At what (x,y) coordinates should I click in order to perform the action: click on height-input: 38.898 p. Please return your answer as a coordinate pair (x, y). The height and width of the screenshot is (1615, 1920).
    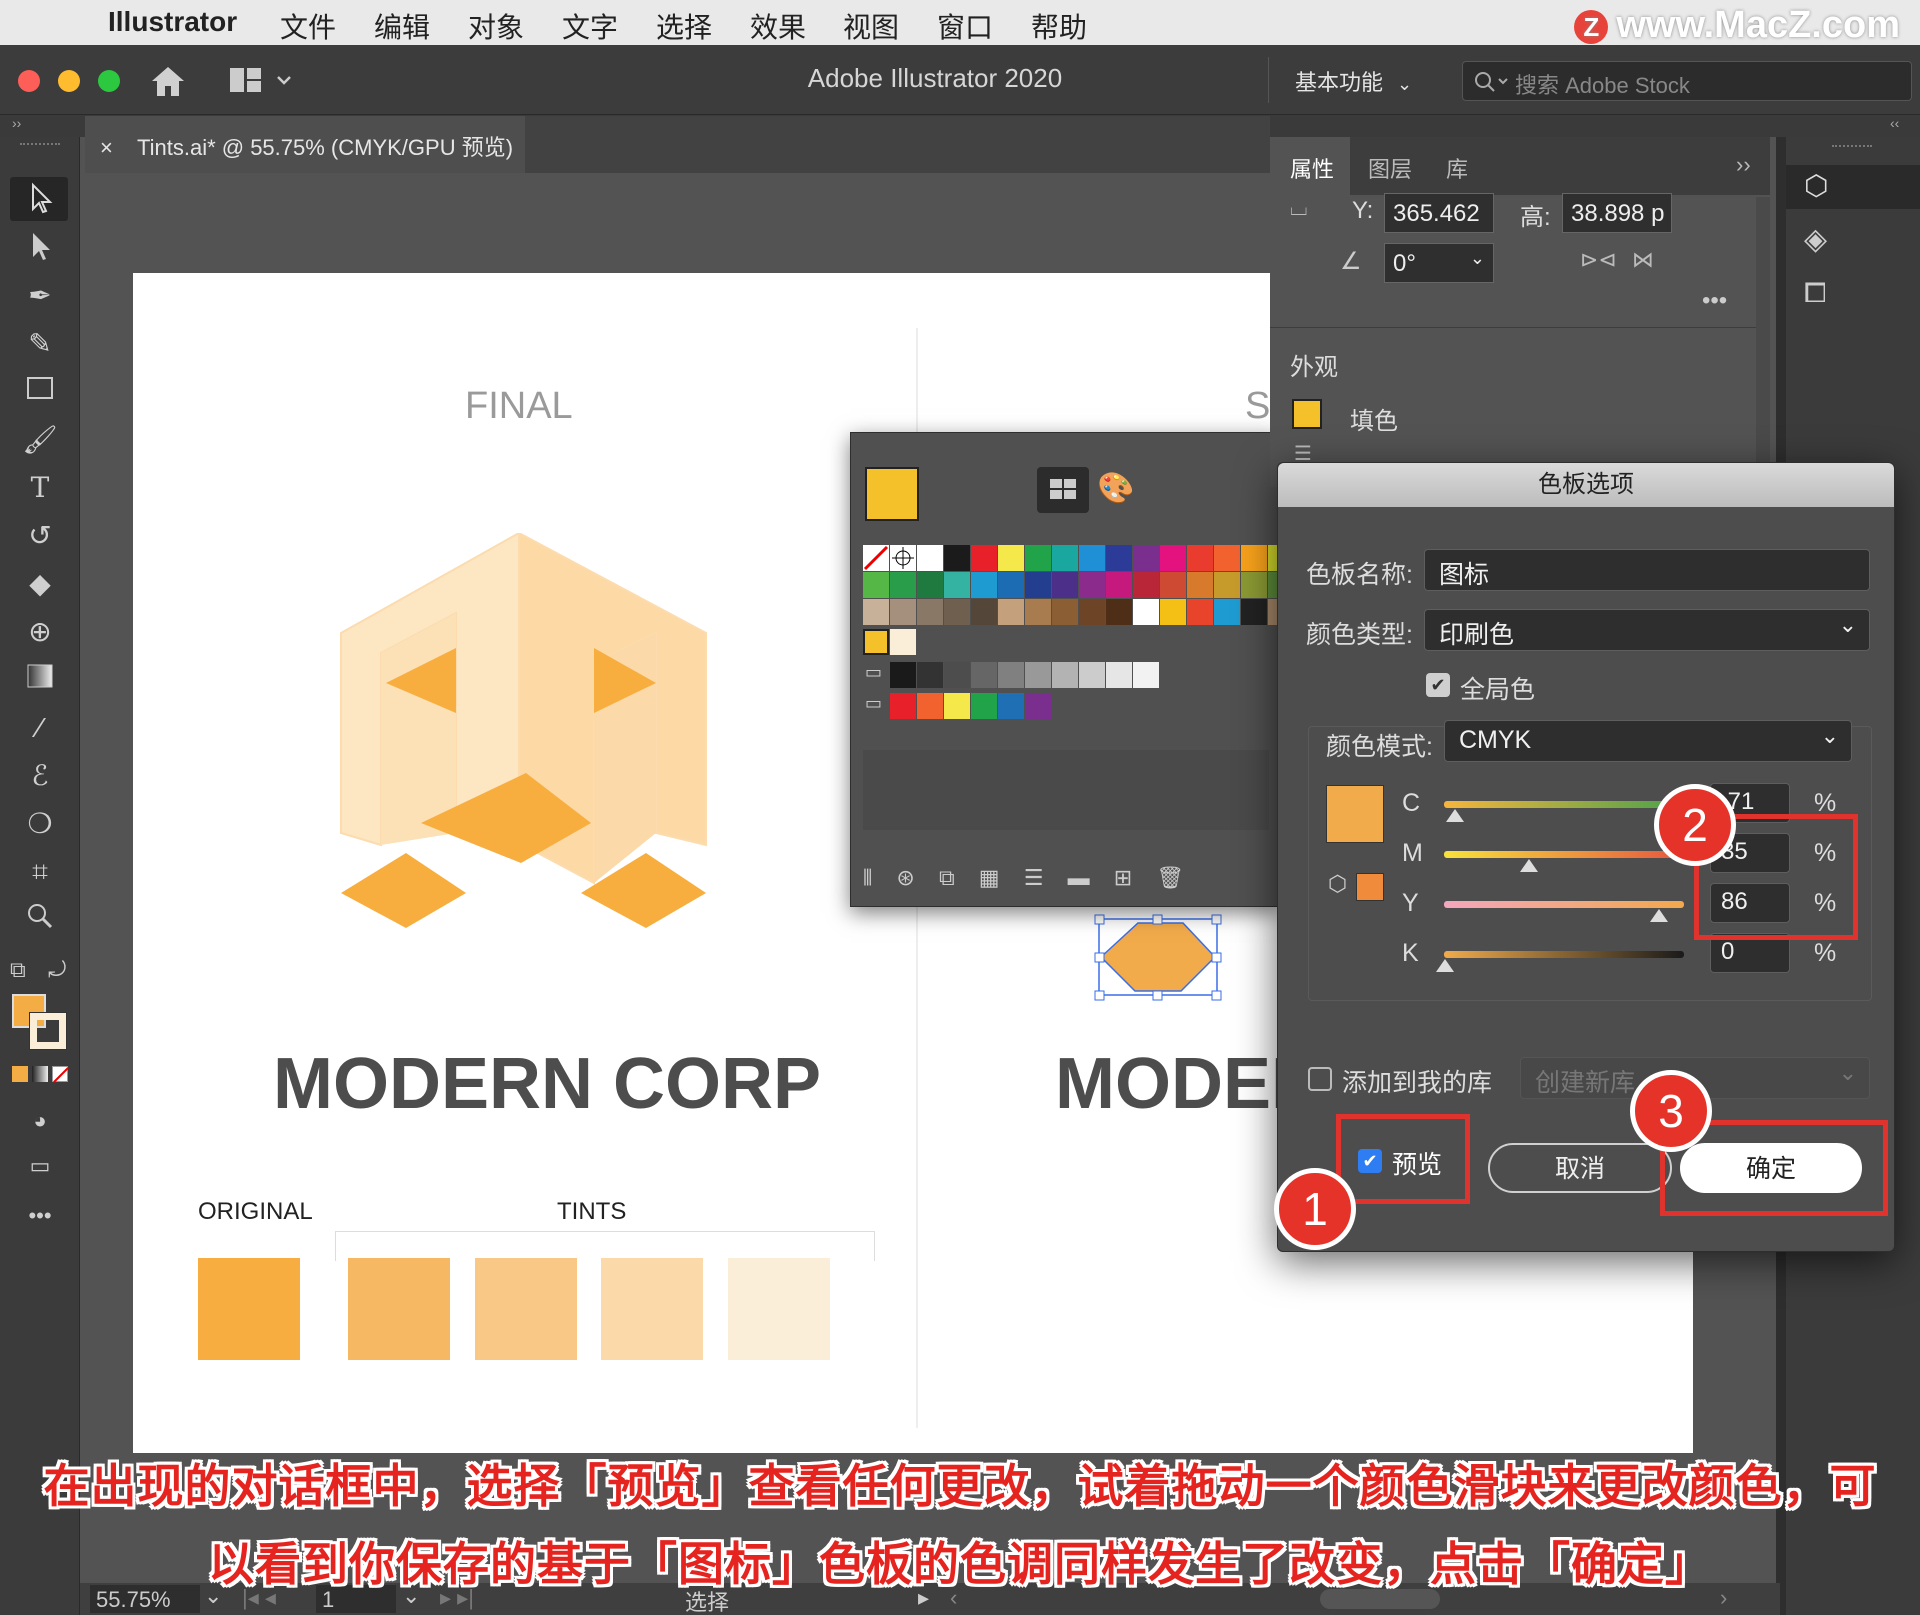
    Looking at the image, I should click on (1617, 213).